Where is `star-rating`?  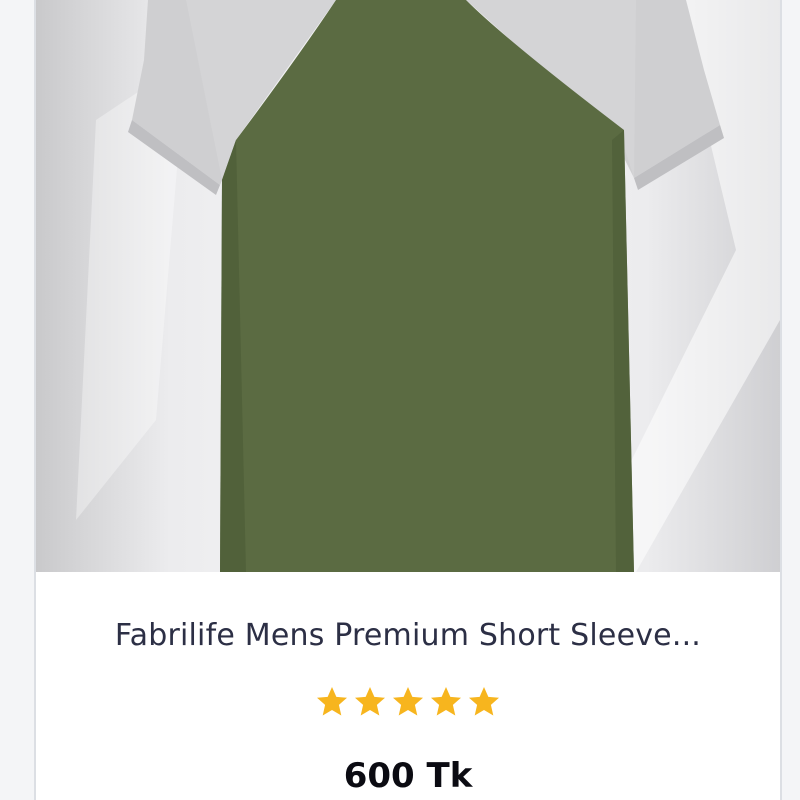
star-rating is located at coordinates (408, 702).